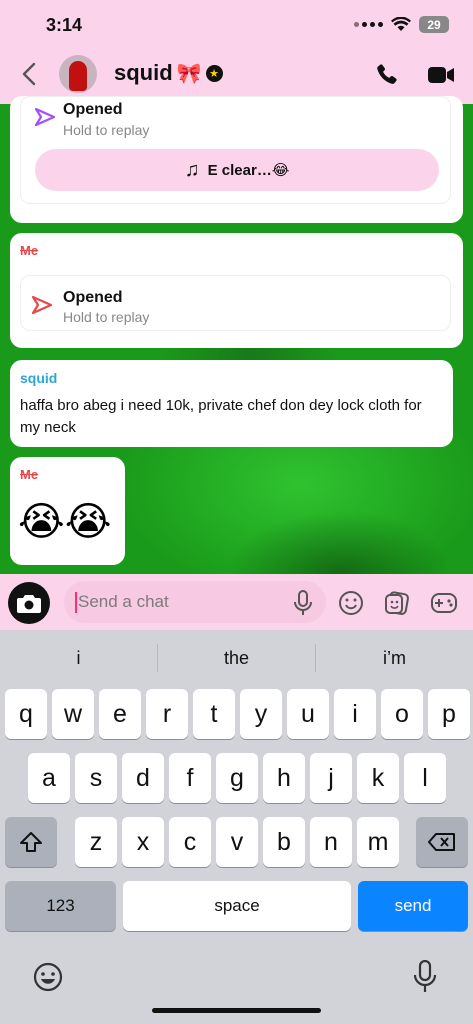 The image size is (473, 1024). I want to click on numbers-key: 123, so click(60, 906).